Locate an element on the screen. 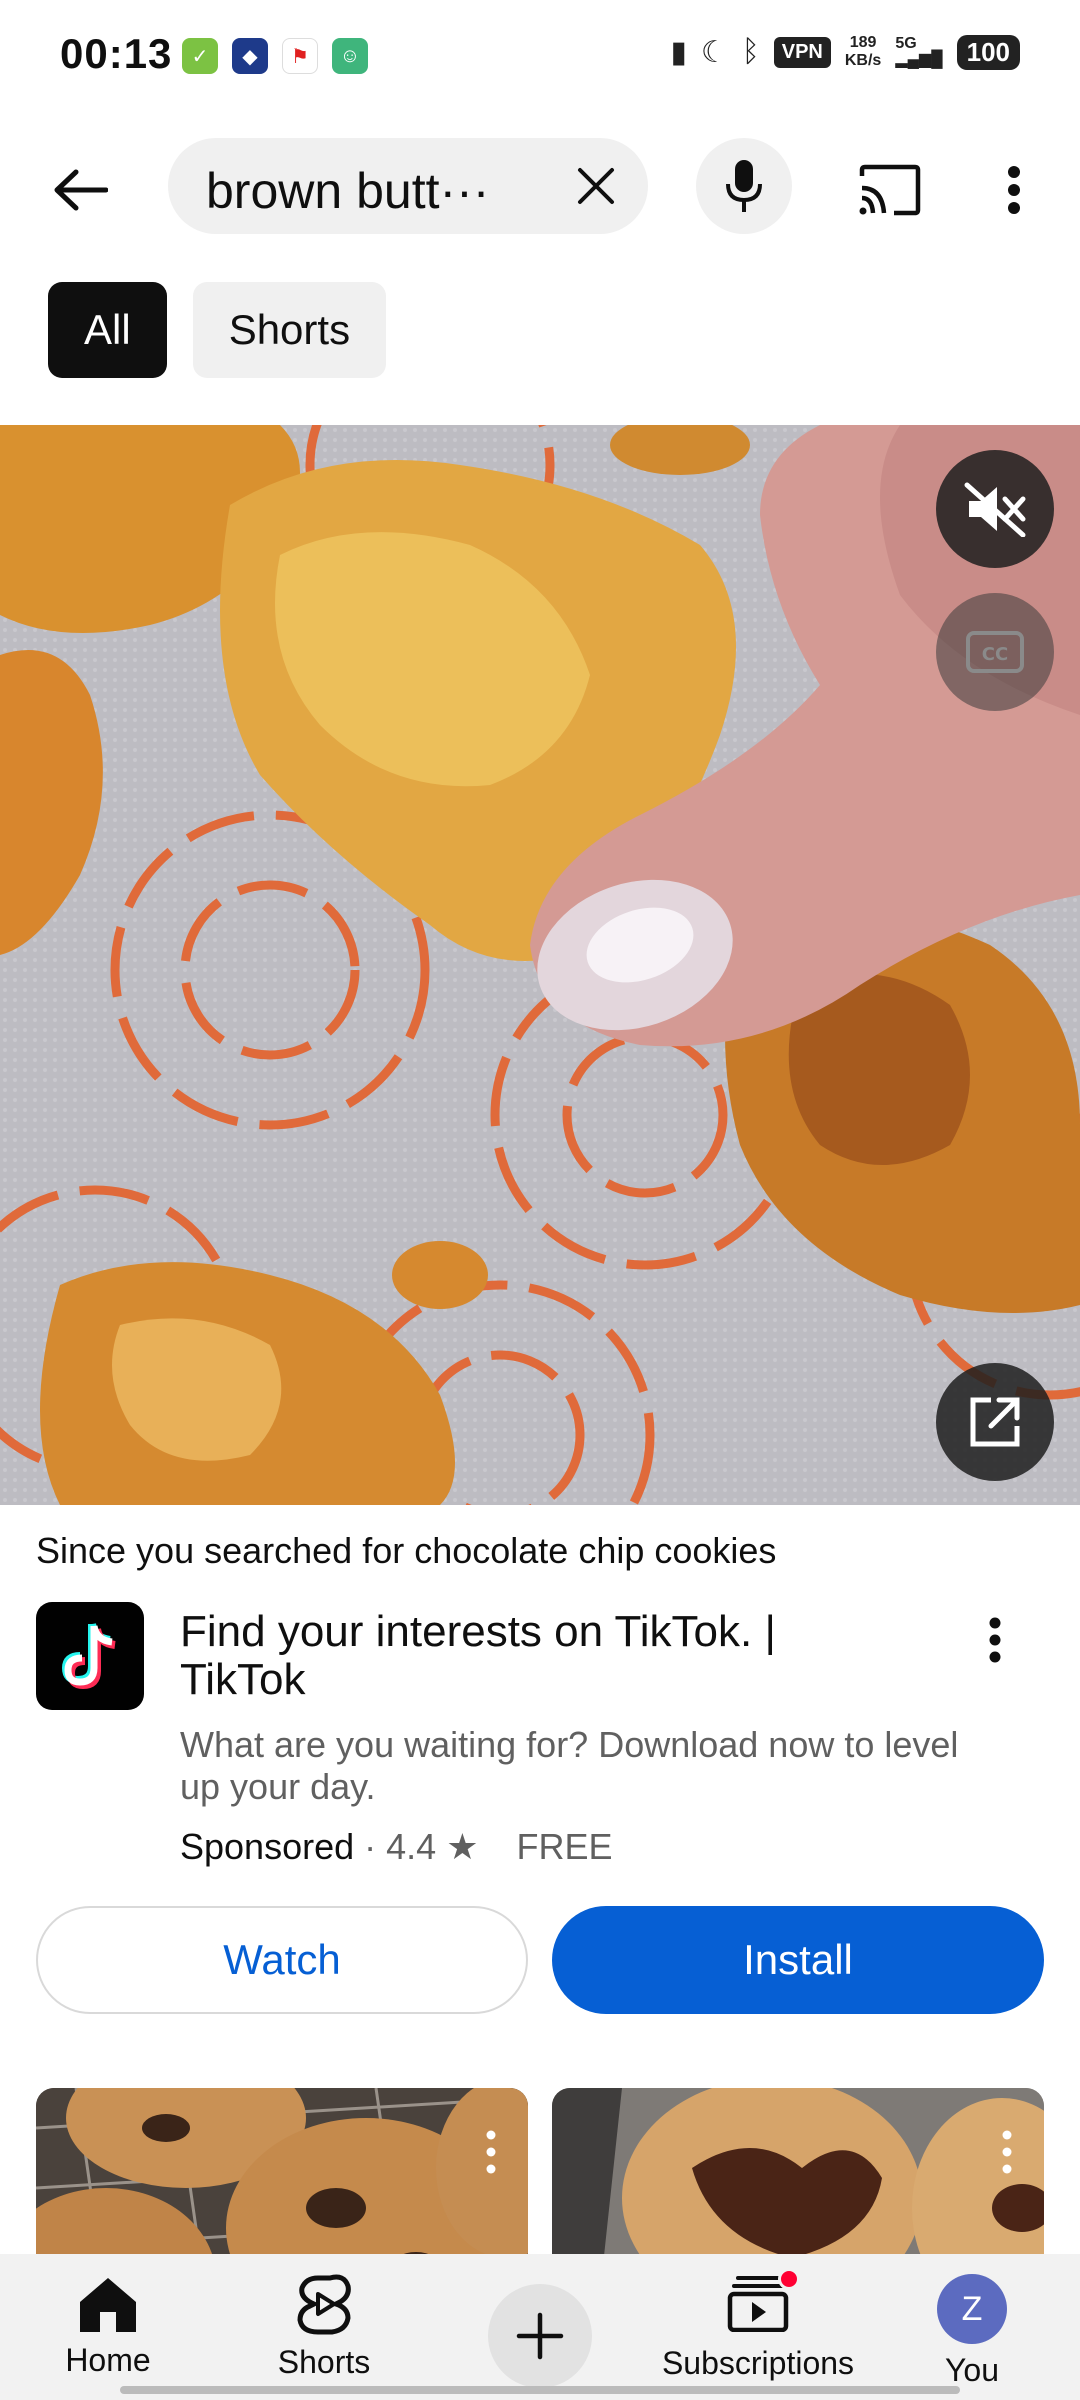  cast-icon is located at coordinates (890, 190).